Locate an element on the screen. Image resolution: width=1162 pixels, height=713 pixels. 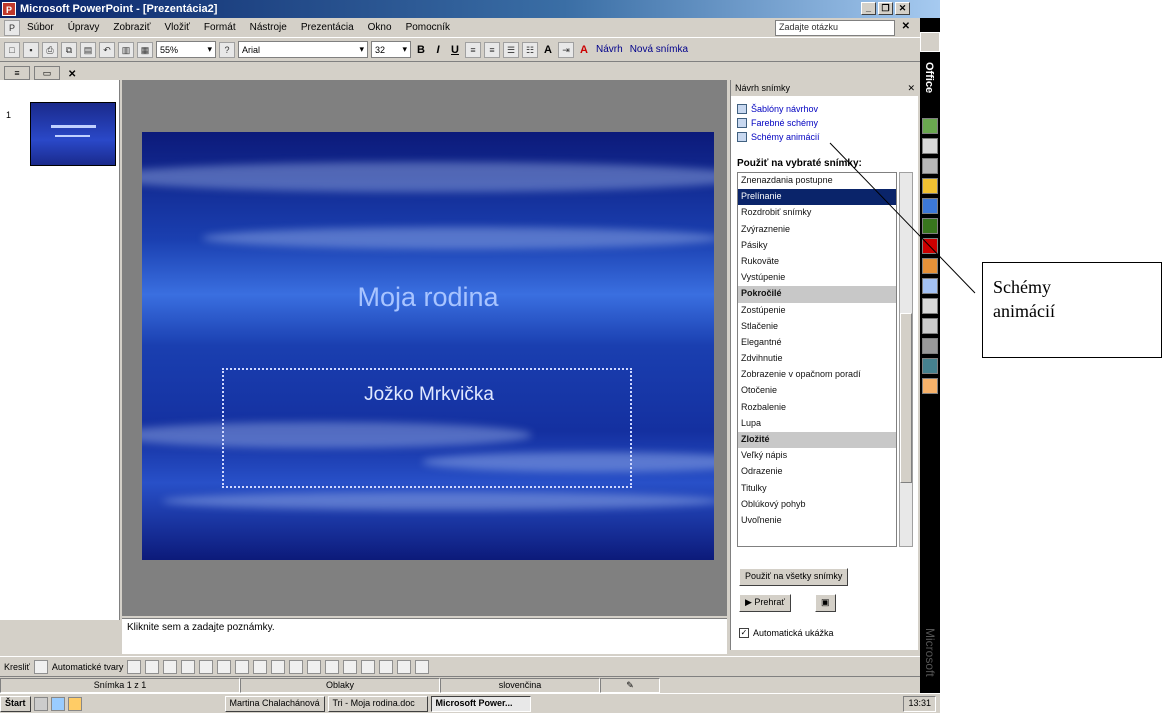
menu-edit: Úpravy is located at coordinates (84, 27).